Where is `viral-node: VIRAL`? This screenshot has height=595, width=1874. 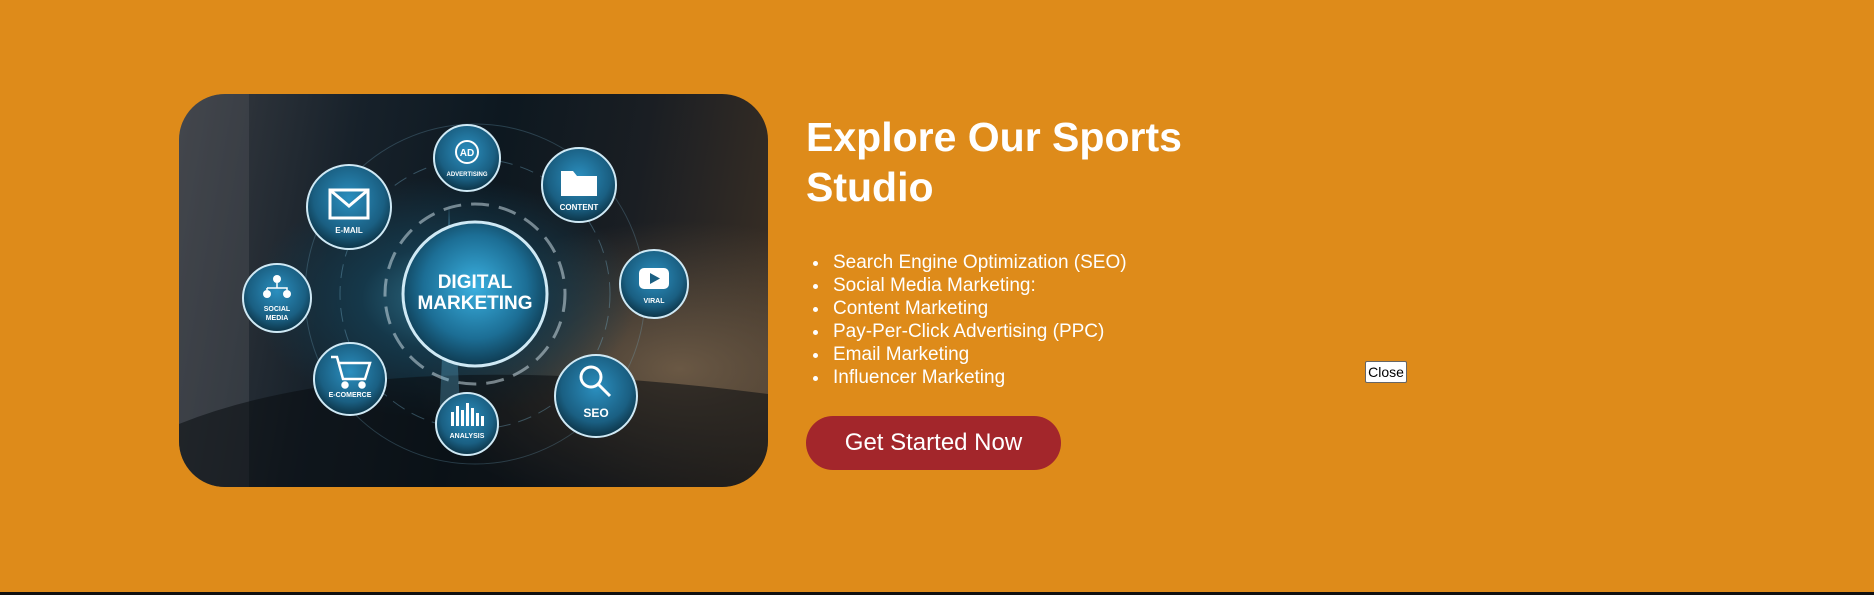 viral-node: VIRAL is located at coordinates (654, 284).